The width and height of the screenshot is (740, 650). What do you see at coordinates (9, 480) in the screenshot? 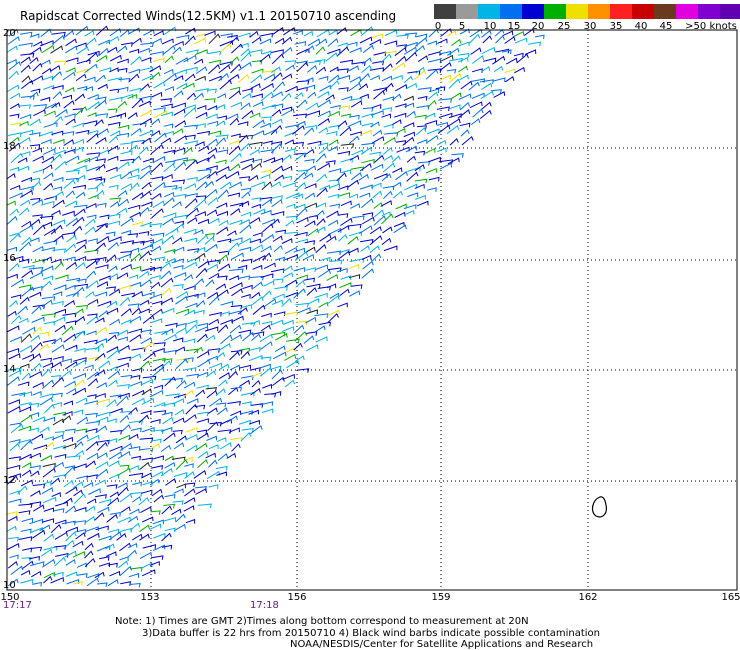
I see `lat-label: 12` at bounding box center [9, 480].